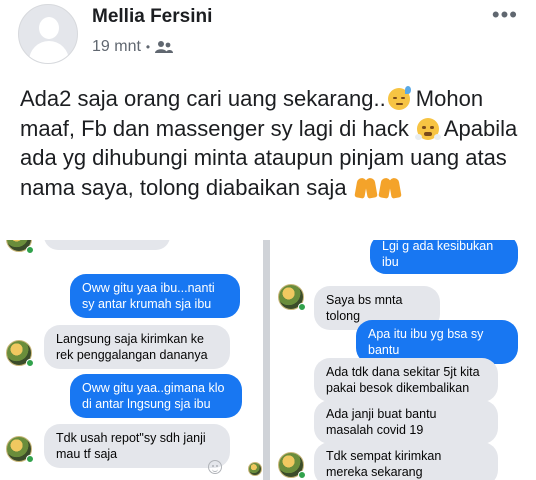 Image resolution: width=536 pixels, height=480 pixels. What do you see at coordinates (116, 47) in the screenshot?
I see `post-time: 19 mnt` at bounding box center [116, 47].